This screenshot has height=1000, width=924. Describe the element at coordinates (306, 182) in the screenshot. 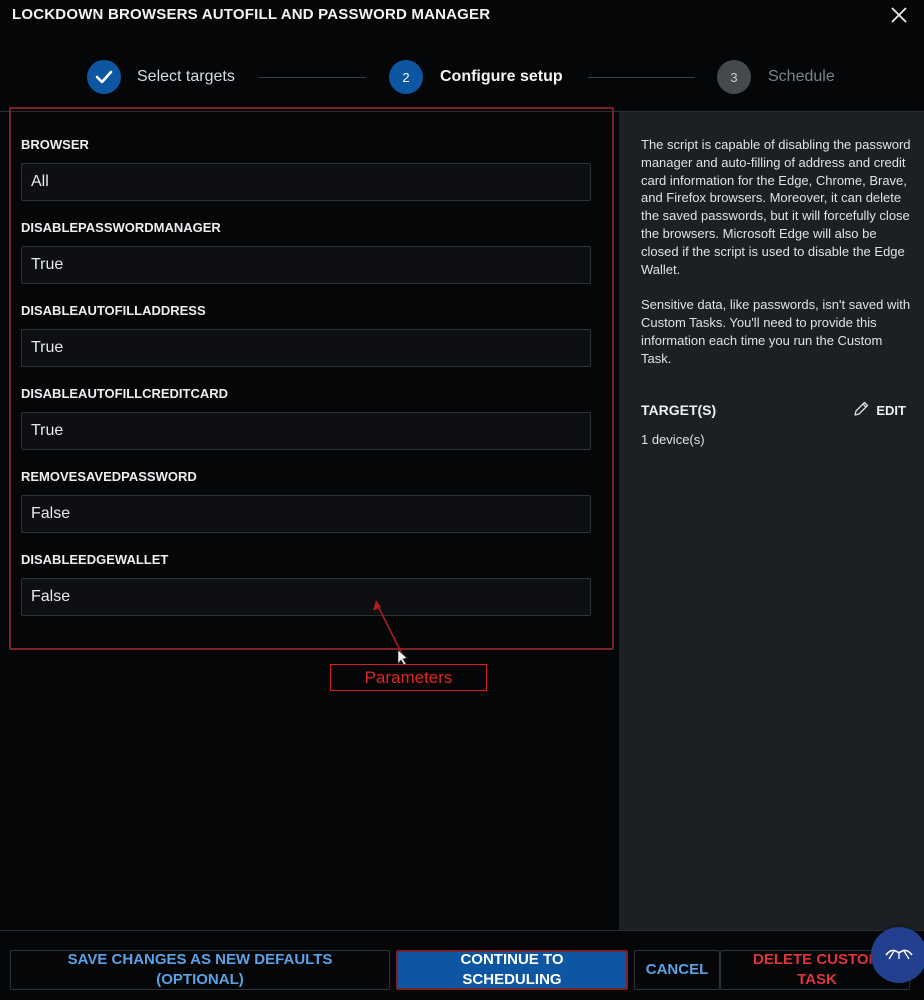

I see `param-field-browser: All` at that location.